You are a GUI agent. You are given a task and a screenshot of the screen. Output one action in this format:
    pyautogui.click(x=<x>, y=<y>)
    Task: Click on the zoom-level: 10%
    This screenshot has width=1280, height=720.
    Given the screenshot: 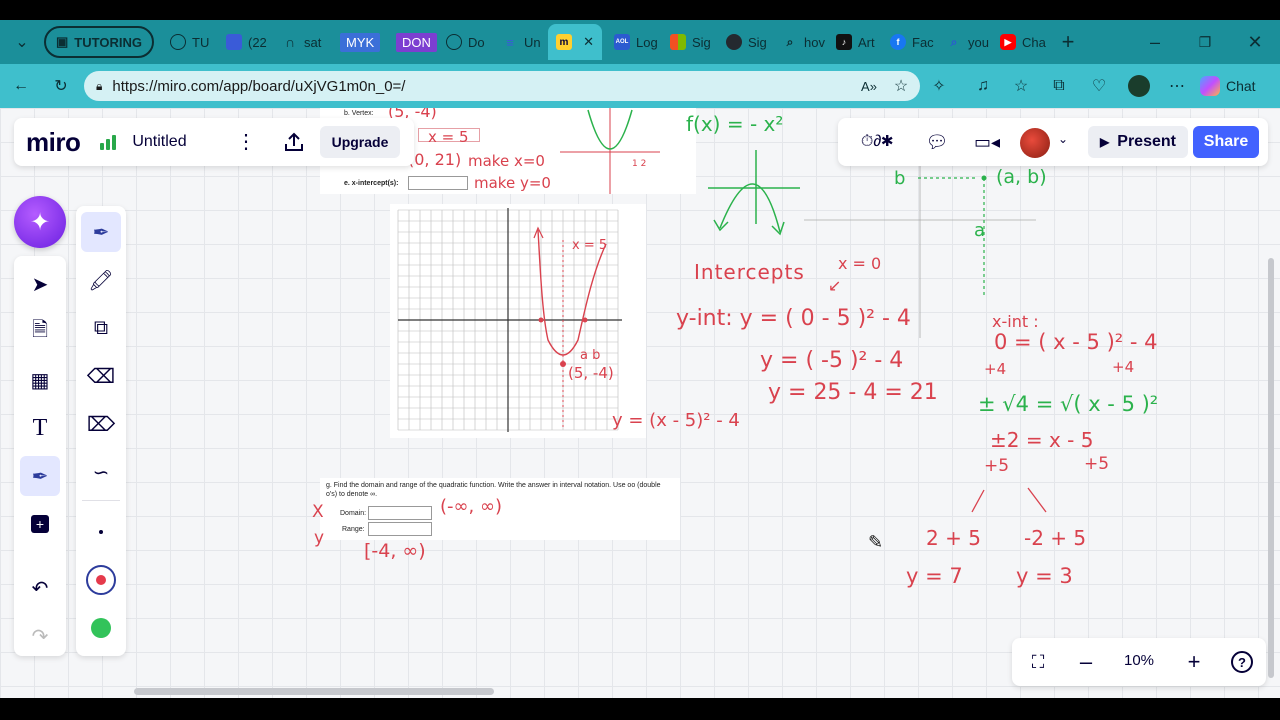 What is the action you would take?
    pyautogui.click(x=1139, y=660)
    